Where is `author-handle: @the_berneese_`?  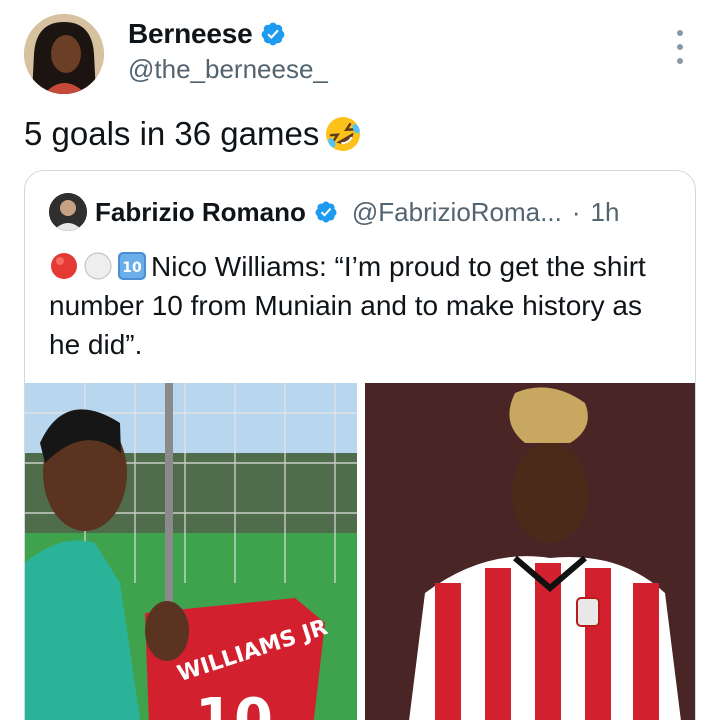
author-handle: @the_berneese_ is located at coordinates (228, 69).